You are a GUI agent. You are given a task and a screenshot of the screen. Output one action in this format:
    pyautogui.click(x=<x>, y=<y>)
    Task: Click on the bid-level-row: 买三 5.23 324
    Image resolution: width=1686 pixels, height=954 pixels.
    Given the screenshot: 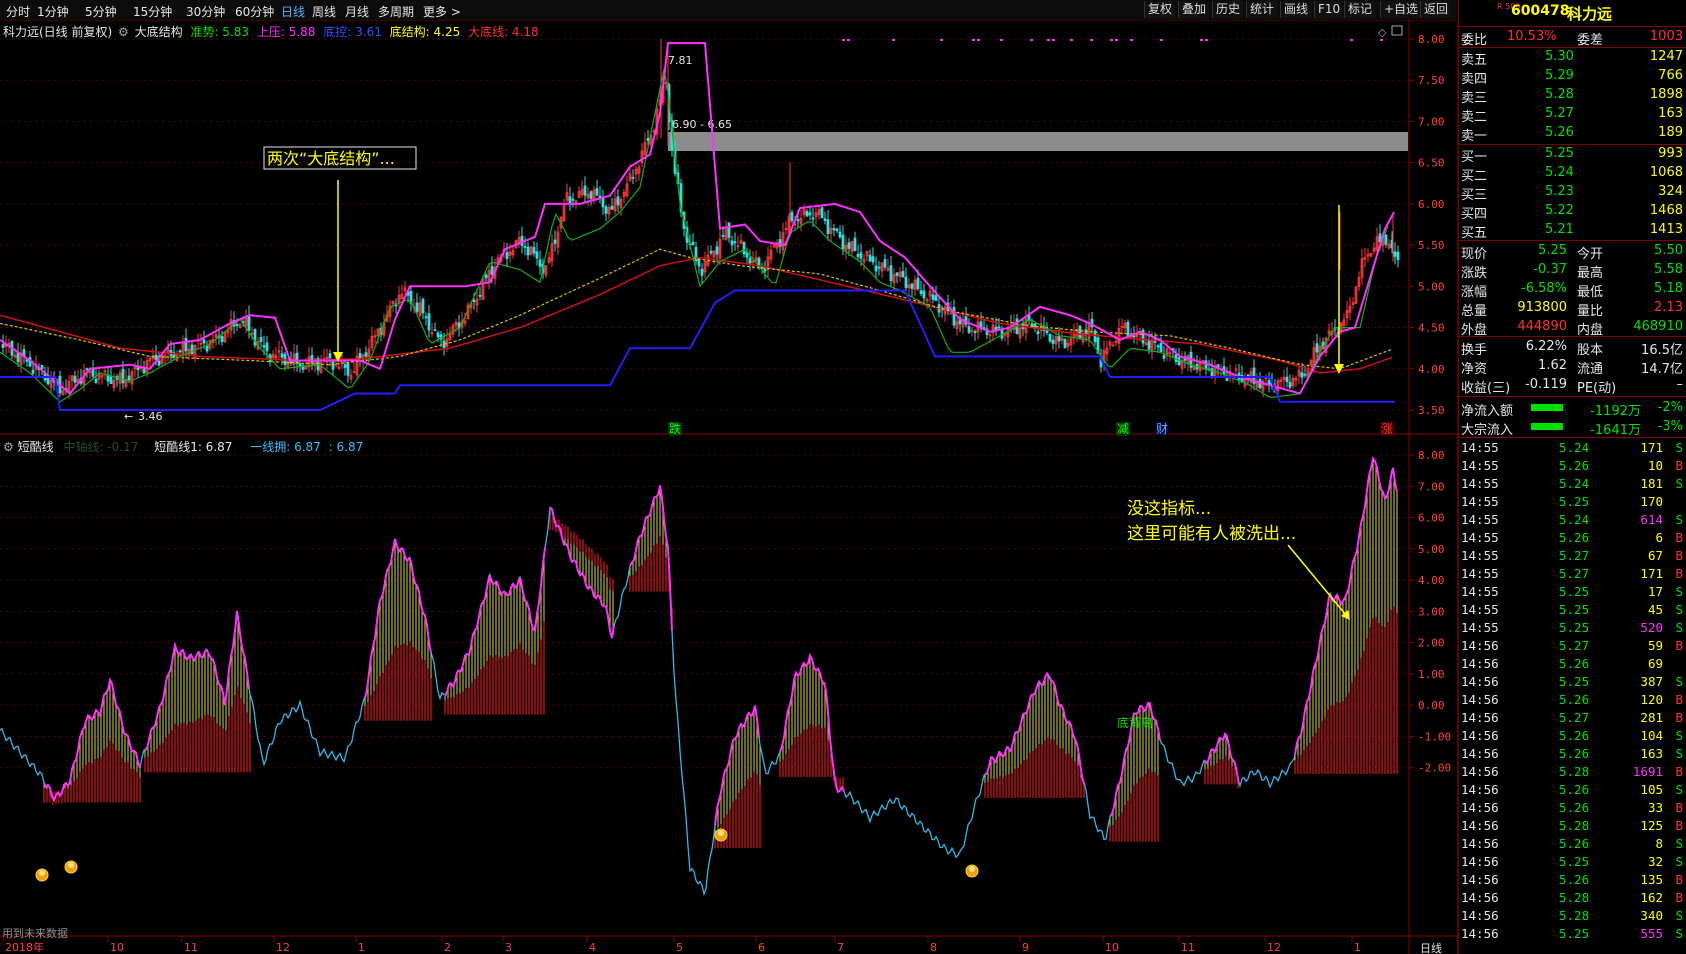 What is the action you would take?
    pyautogui.click(x=1573, y=193)
    